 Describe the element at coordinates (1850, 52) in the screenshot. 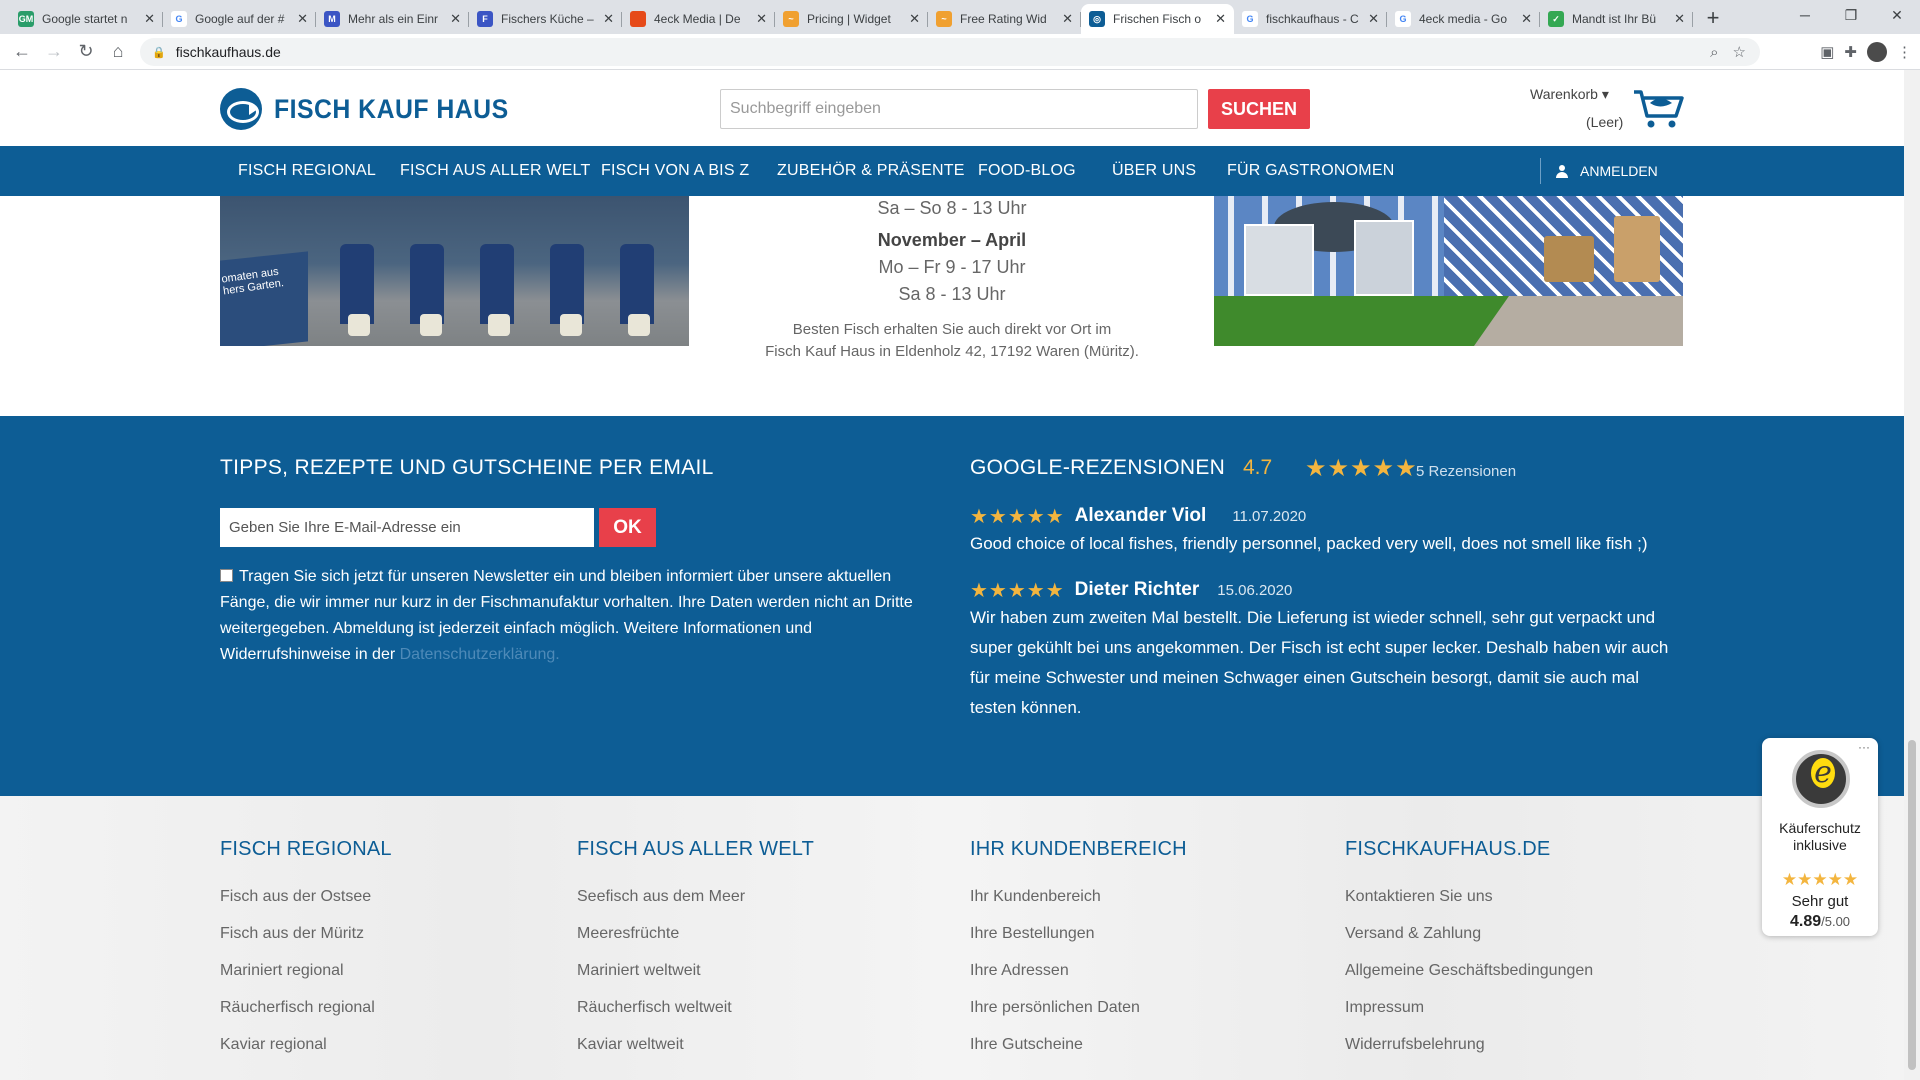

I see `extensions-icon: ✚` at that location.